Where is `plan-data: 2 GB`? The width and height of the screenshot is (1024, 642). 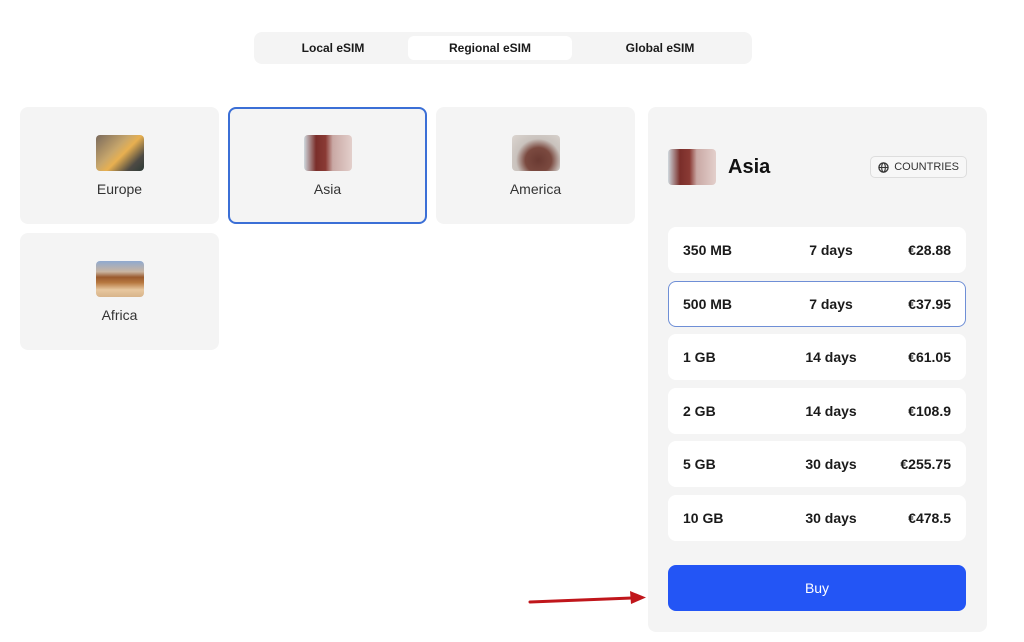 plan-data: 2 GB is located at coordinates (699, 410).